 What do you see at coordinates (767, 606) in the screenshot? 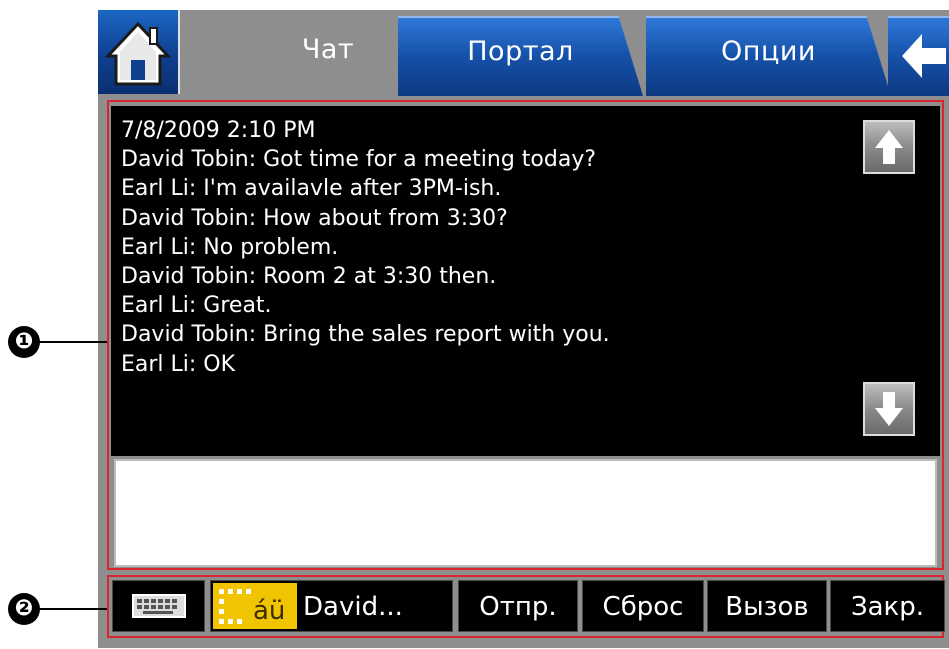
I see `call-button: Вызов` at bounding box center [767, 606].